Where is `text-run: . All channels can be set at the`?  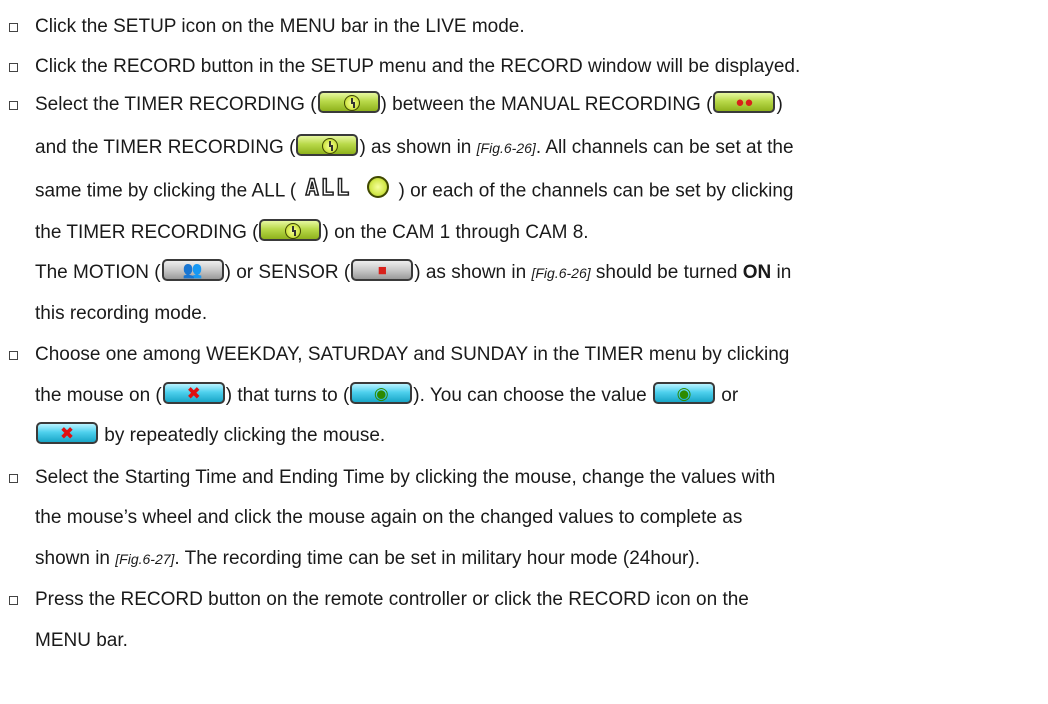 text-run: . All channels can be set at the is located at coordinates (664, 148).